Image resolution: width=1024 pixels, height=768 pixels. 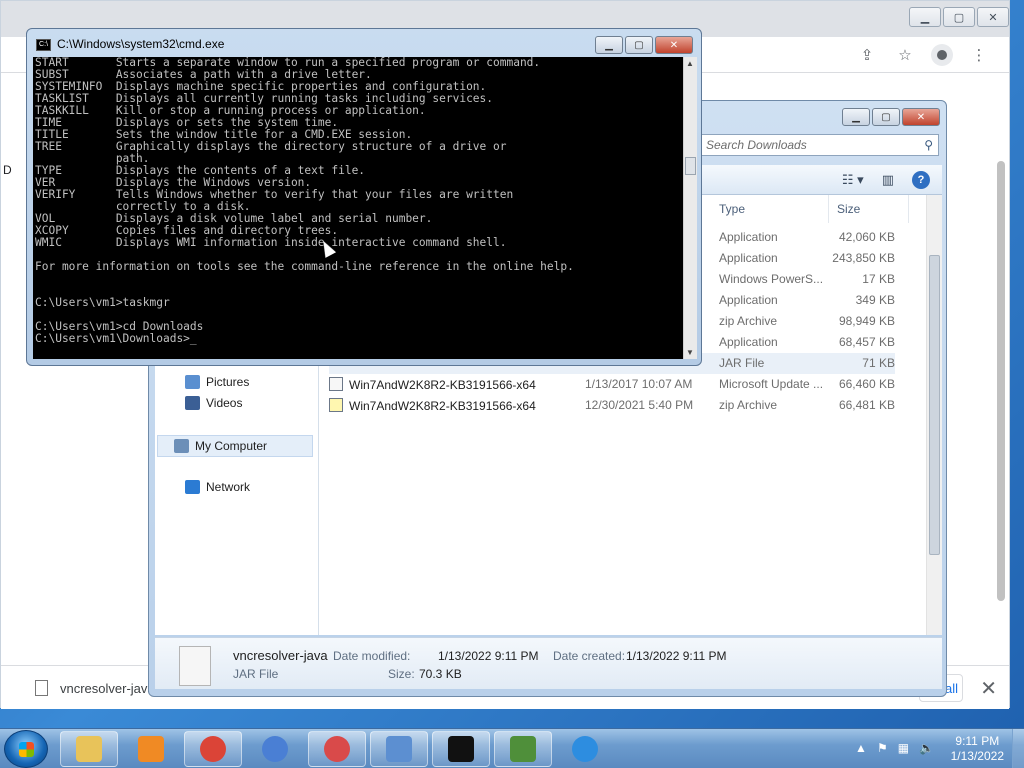 I want to click on videos-icon, so click(x=192, y=403).